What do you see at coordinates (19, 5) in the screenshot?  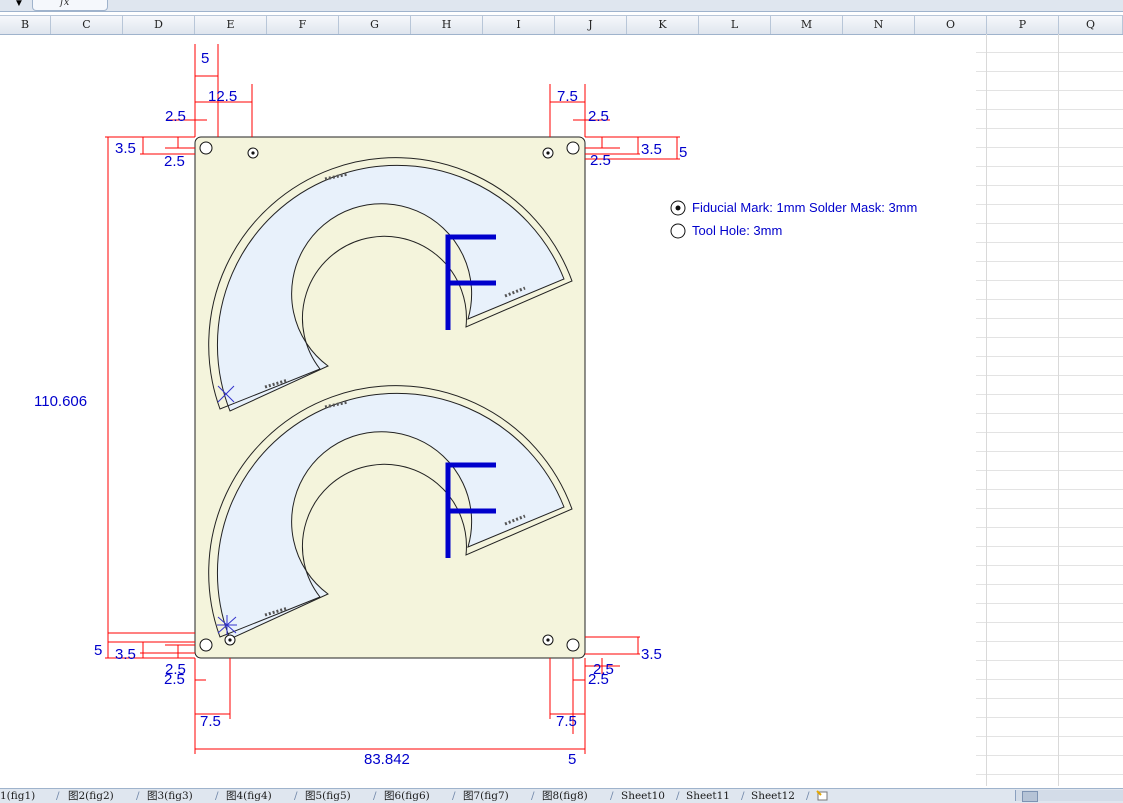 I see `name-box-dropdown-icon: ▼` at bounding box center [19, 5].